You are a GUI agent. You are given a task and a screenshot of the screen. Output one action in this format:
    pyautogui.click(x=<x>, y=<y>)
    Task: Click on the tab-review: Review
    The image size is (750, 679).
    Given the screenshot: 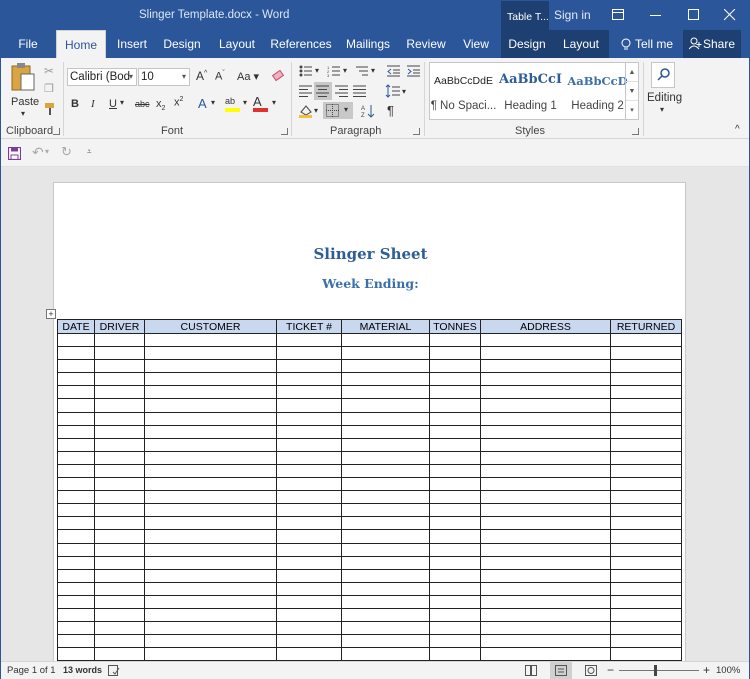 What is the action you would take?
    pyautogui.click(x=426, y=44)
    